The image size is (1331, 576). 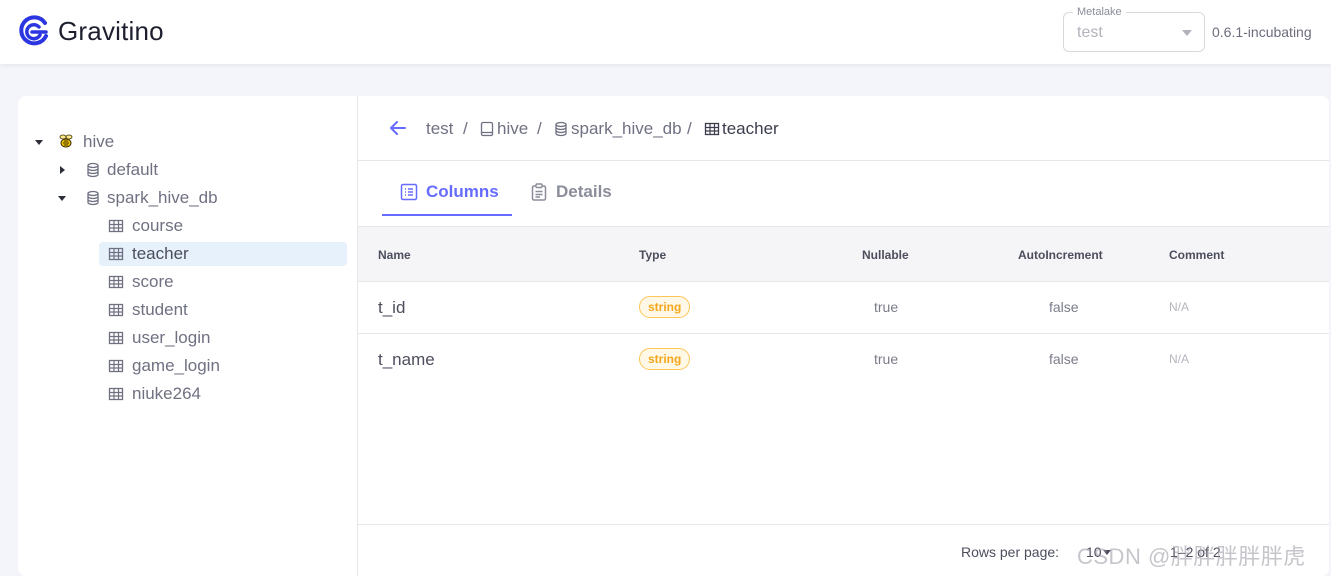 I want to click on breadcrumb-item-table: teacher, so click(x=741, y=129).